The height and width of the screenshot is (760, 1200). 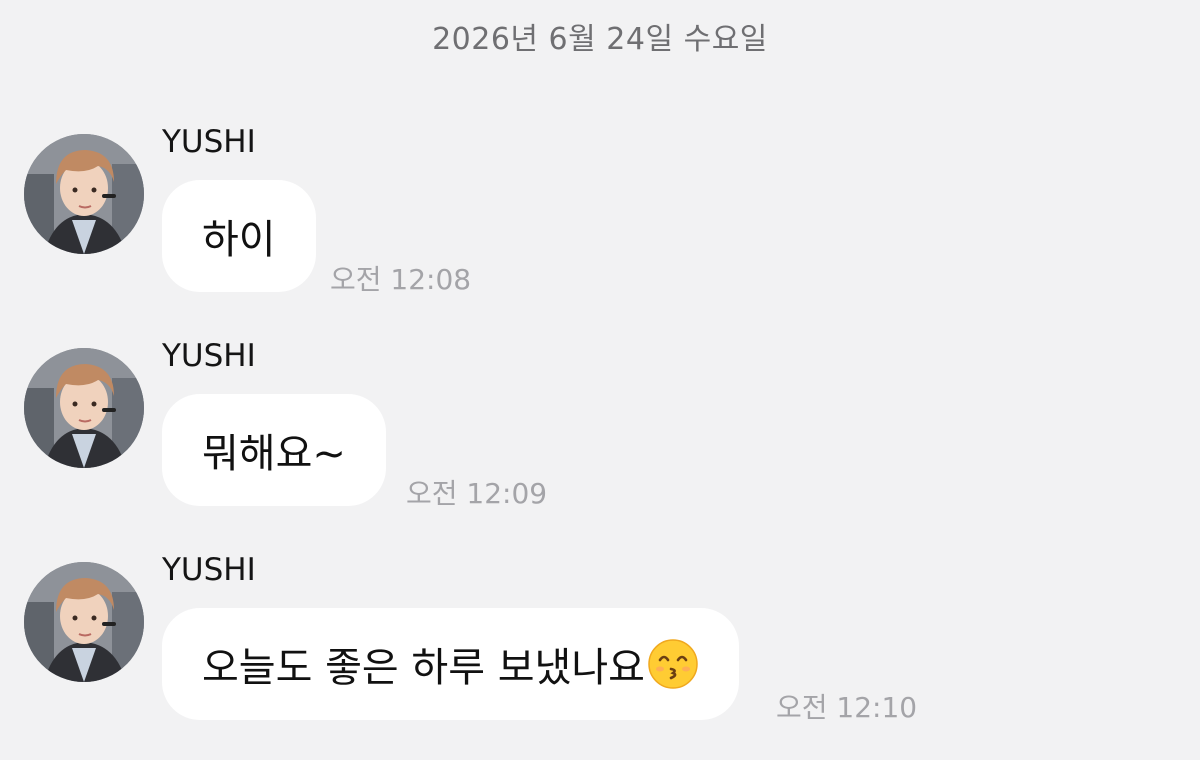 I want to click on message-bubble: 오늘도 좋은 하루 보냈나요, so click(x=450, y=664).